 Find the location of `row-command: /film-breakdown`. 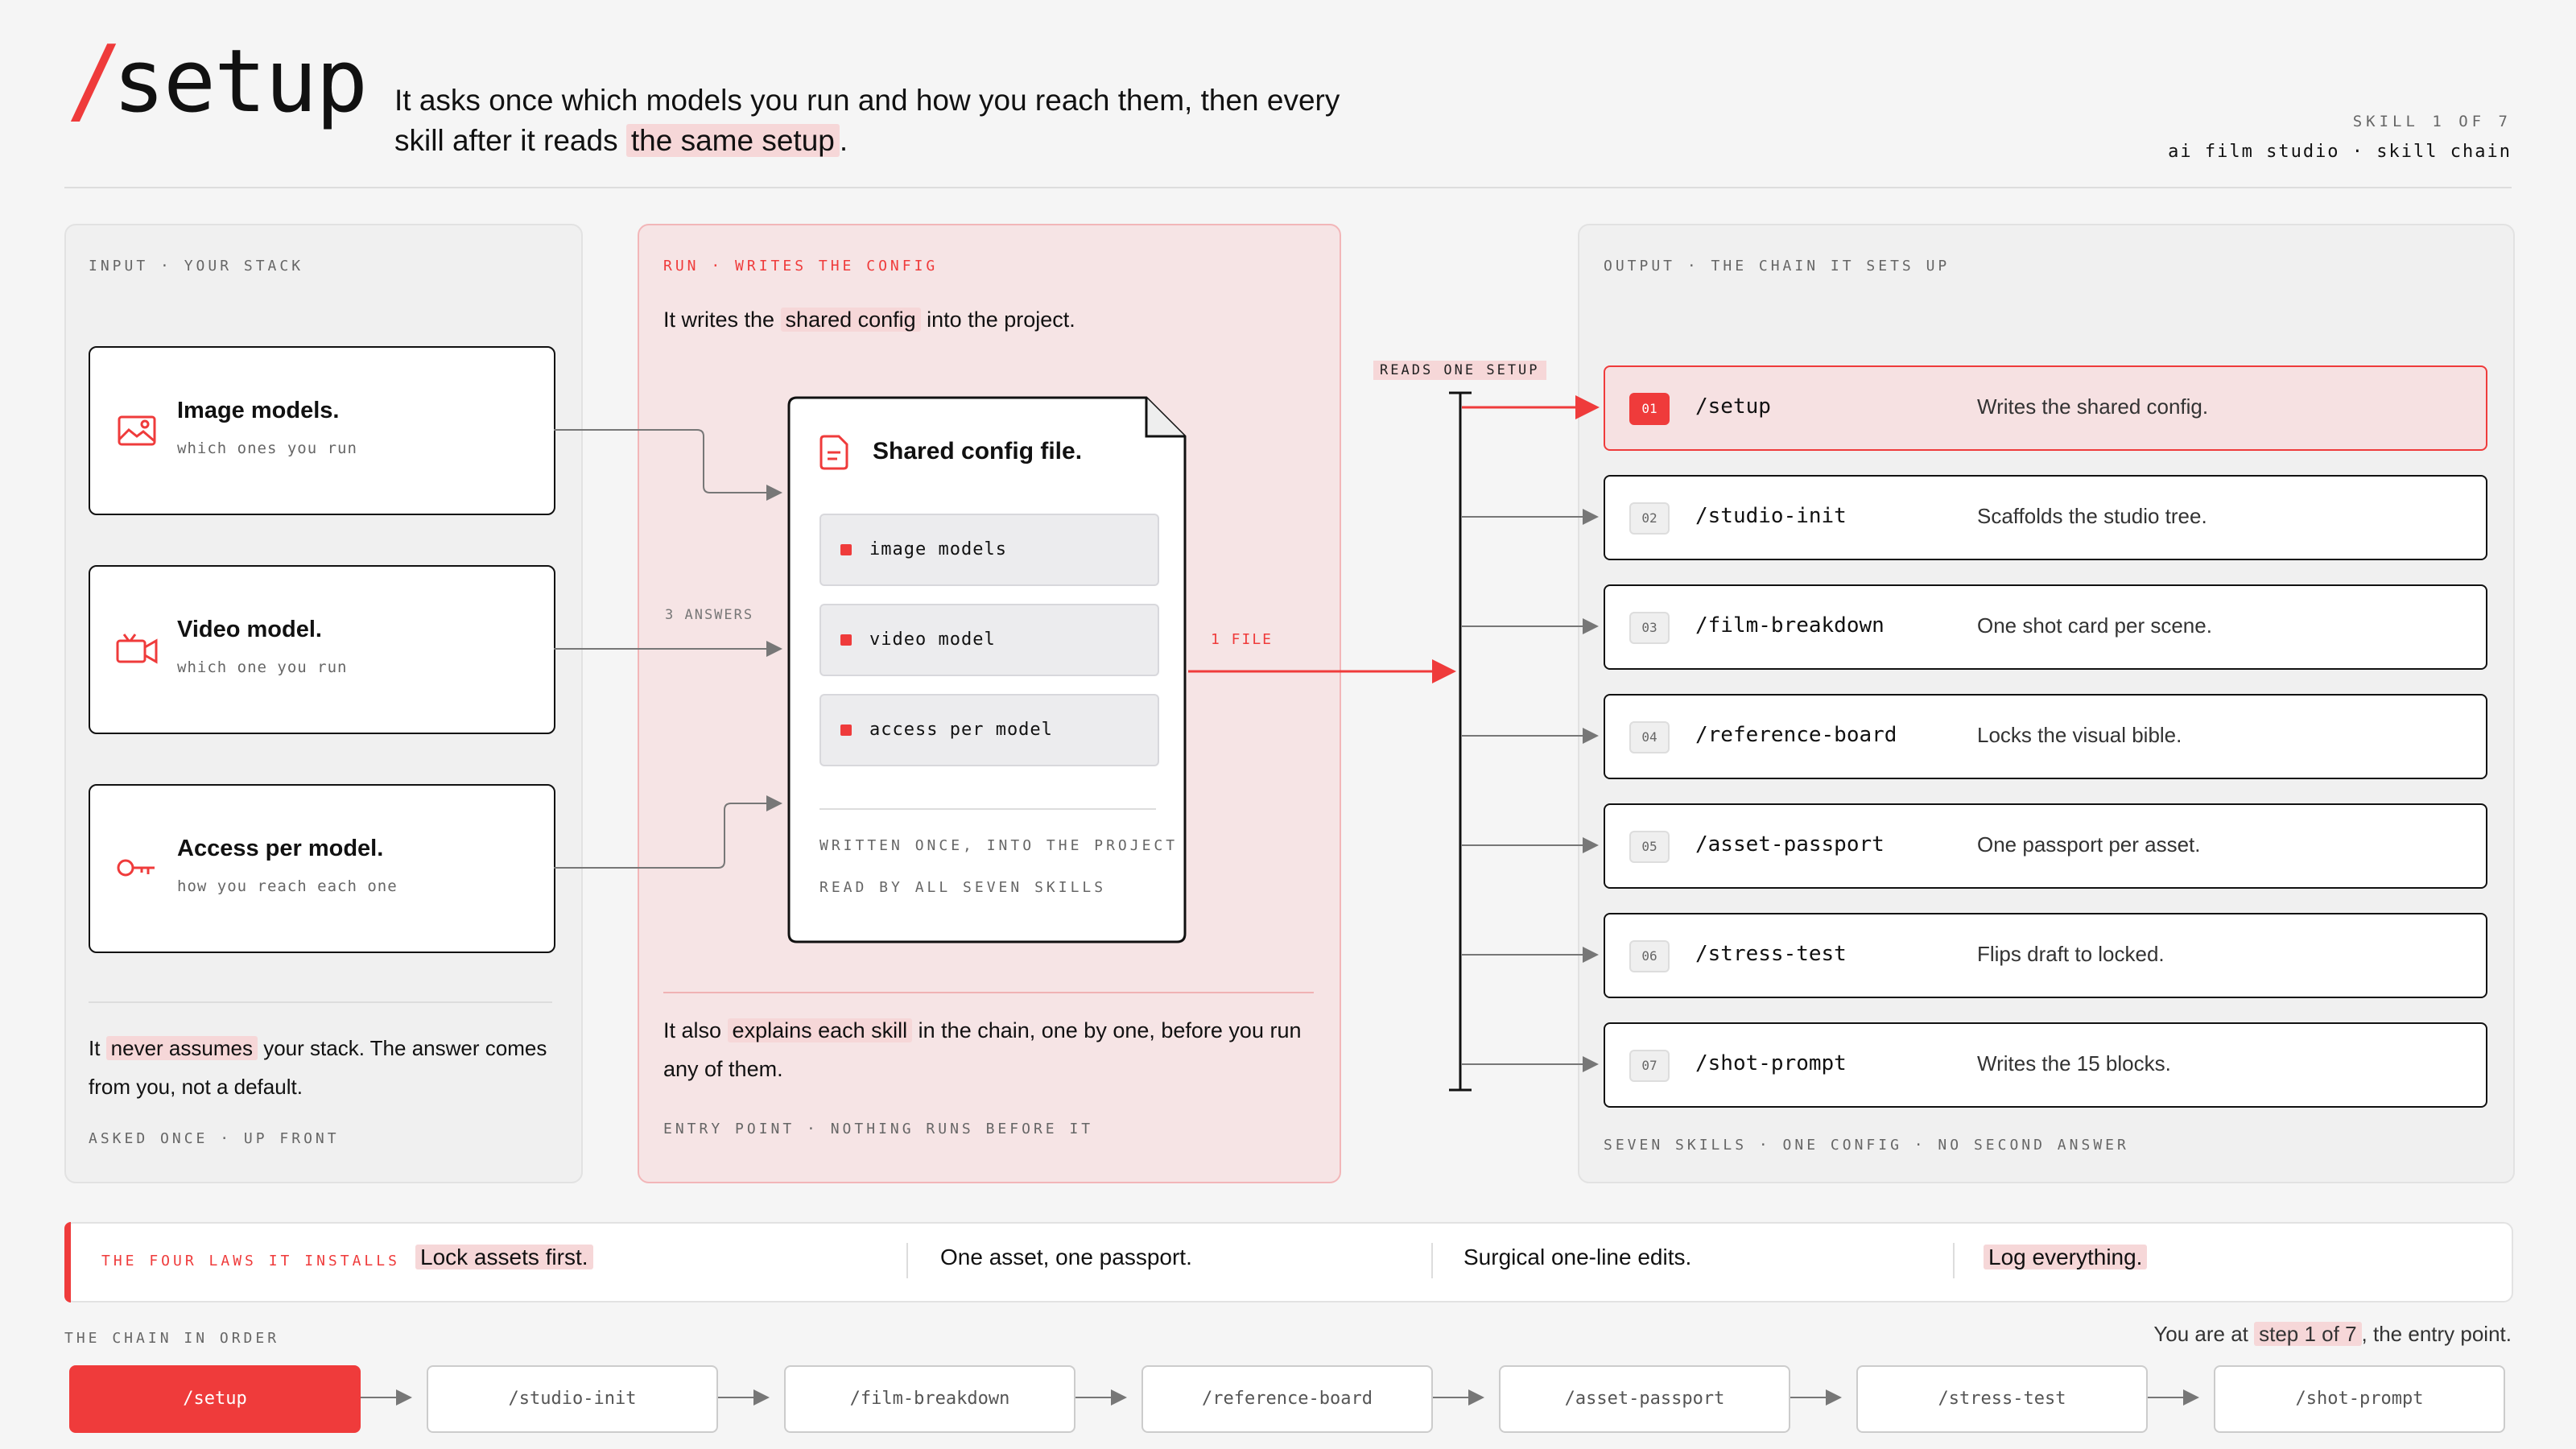

row-command: /film-breakdown is located at coordinates (1790, 625).